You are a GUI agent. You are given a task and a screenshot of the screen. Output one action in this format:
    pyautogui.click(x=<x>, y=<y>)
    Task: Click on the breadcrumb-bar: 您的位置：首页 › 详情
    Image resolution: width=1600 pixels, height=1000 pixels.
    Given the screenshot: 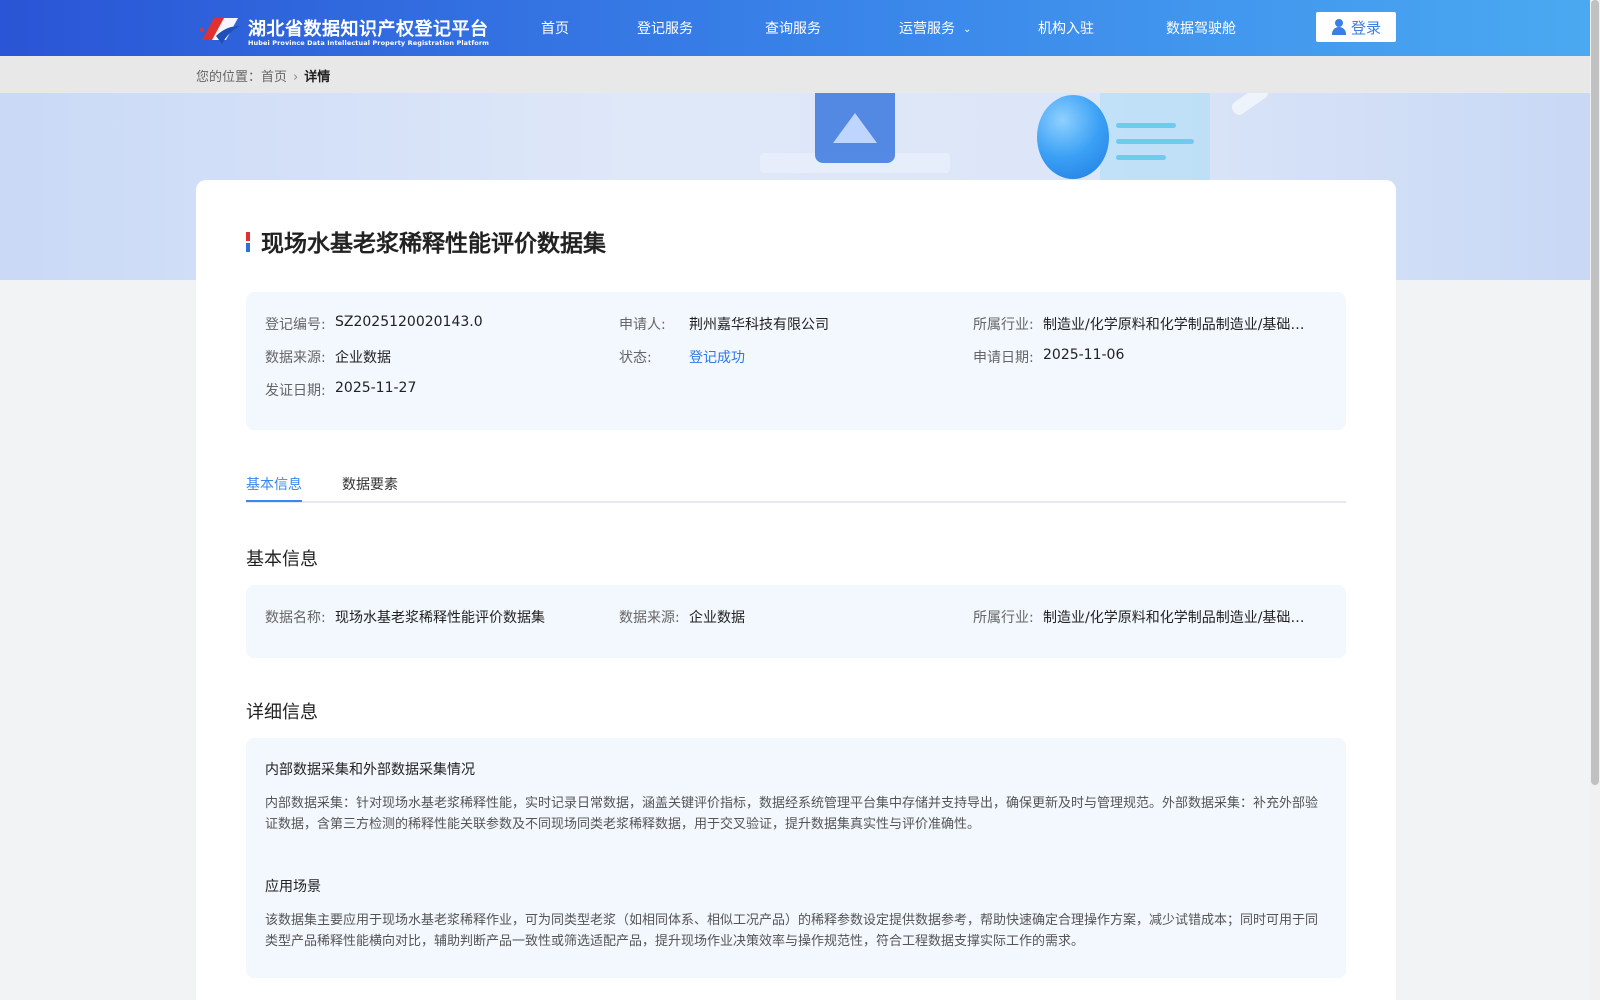 What is the action you would take?
    pyautogui.click(x=795, y=74)
    